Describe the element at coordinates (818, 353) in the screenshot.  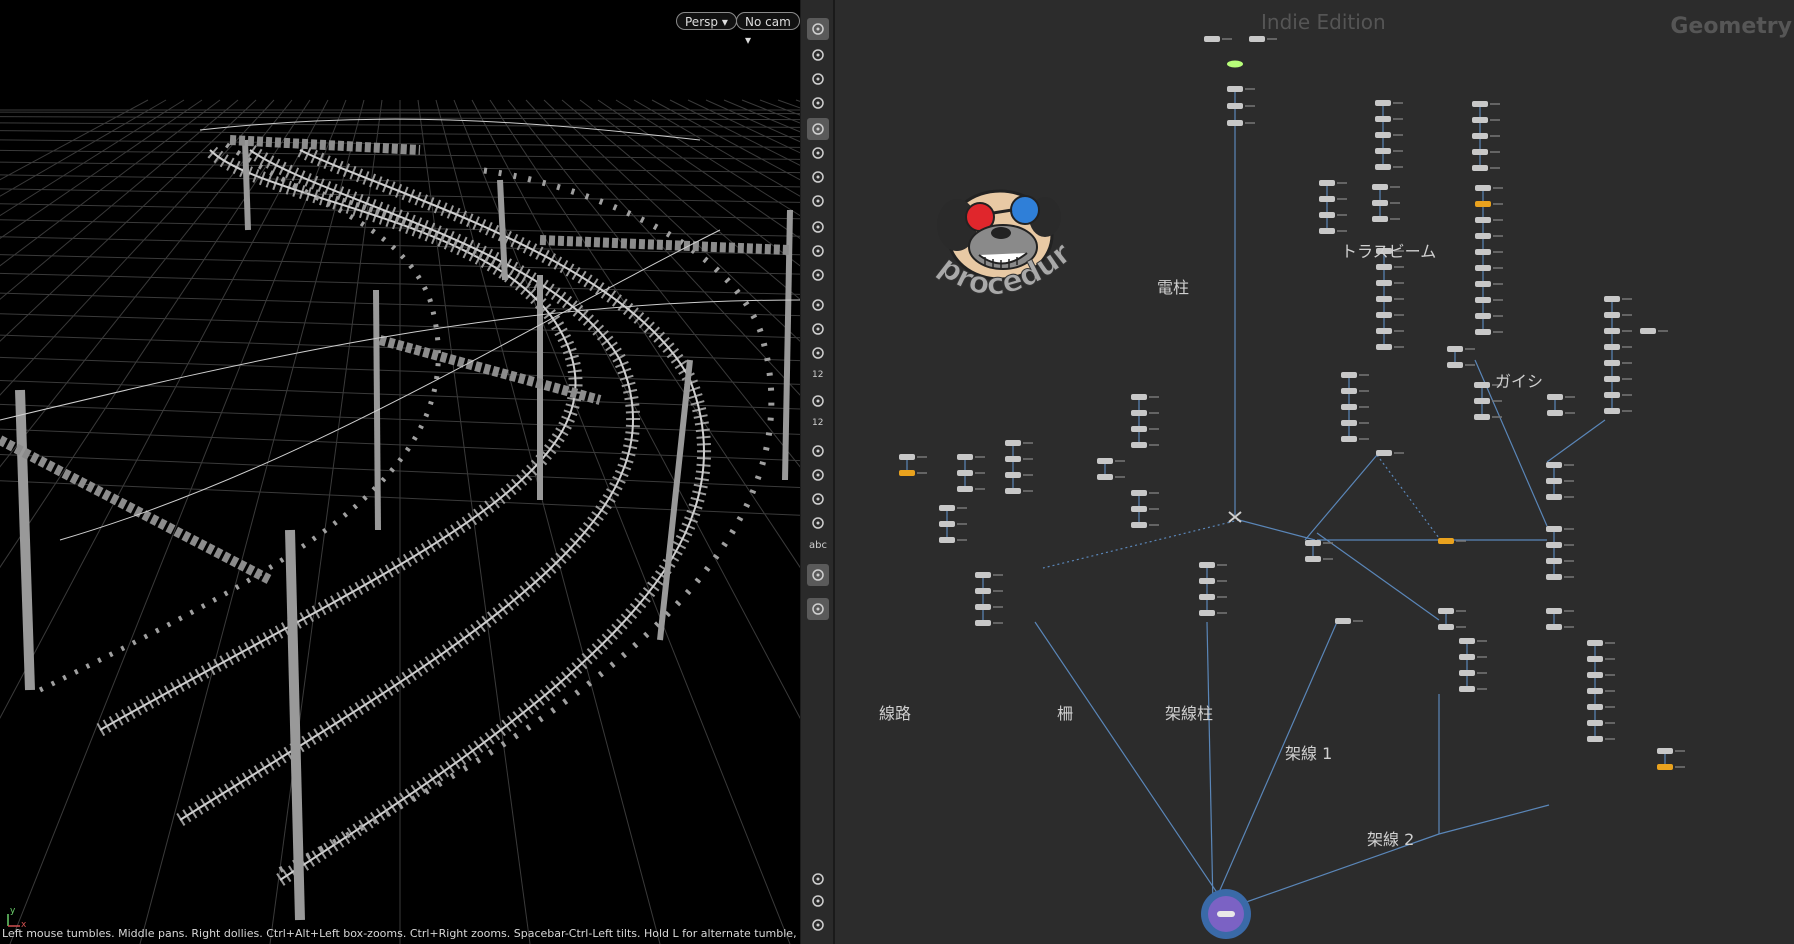
I see `dropper-icon` at that location.